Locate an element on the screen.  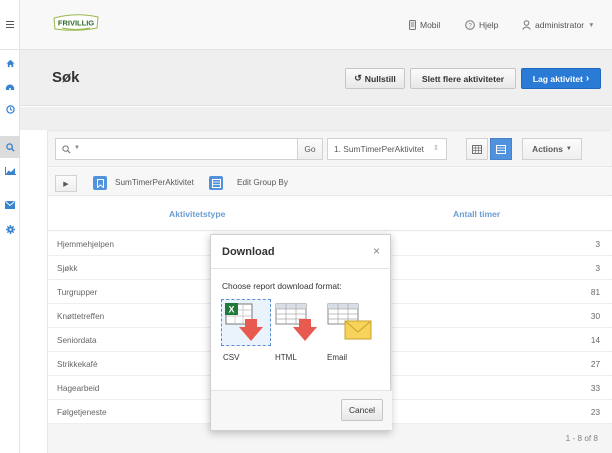
dialog-prompt: Choose report download format: is located at coordinates (282, 286).